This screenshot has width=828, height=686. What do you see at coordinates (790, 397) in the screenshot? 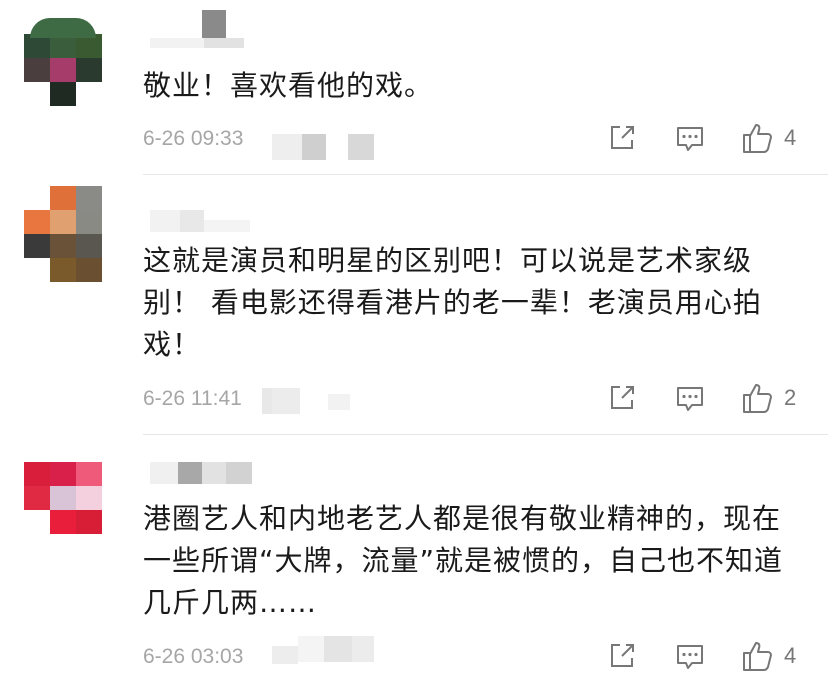
I see `like-count: 2` at bounding box center [790, 397].